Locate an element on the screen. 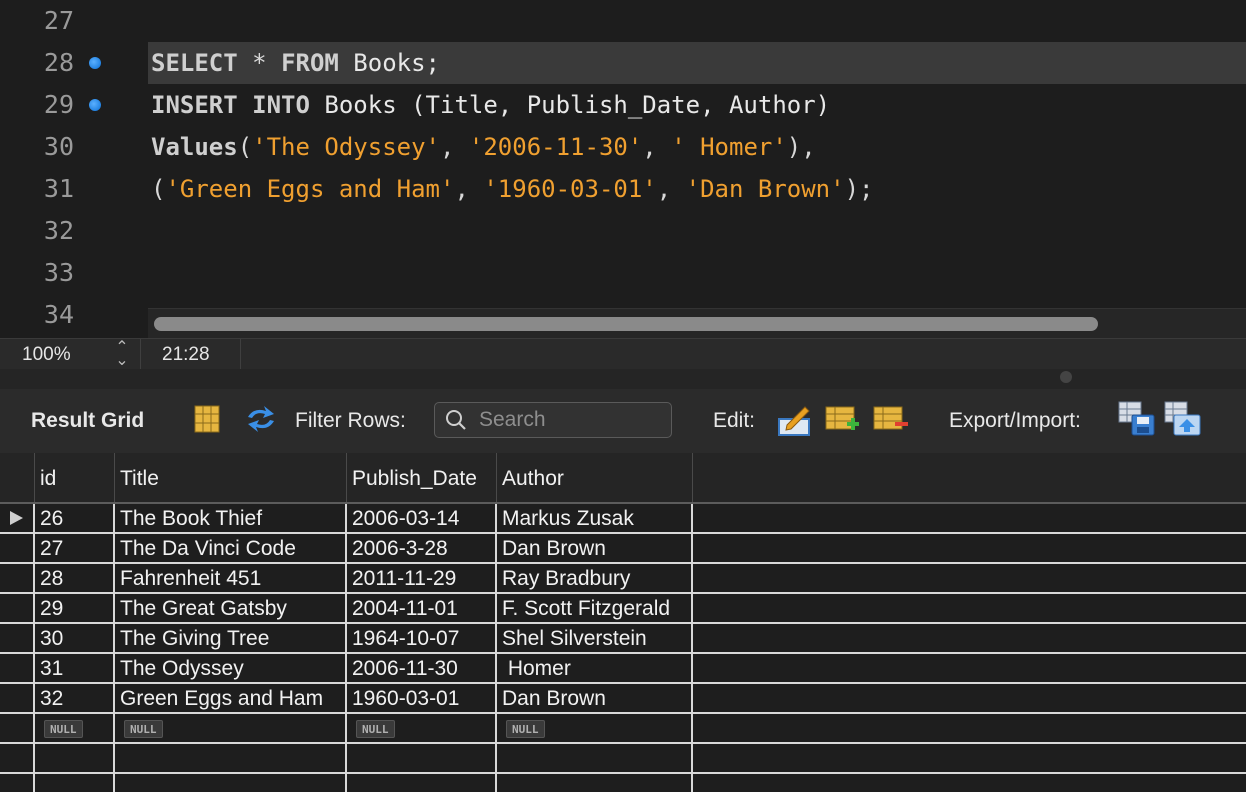 This screenshot has width=1246, height=792. cell-author: NULL is located at coordinates (595, 728).